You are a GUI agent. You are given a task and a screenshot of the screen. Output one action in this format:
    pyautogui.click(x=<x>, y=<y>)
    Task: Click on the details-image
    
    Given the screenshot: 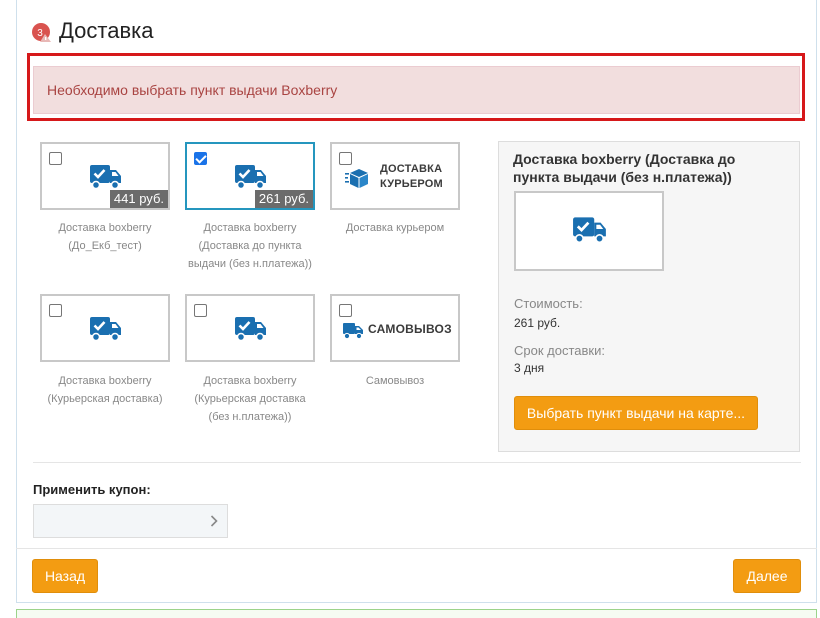 What is the action you would take?
    pyautogui.click(x=589, y=231)
    